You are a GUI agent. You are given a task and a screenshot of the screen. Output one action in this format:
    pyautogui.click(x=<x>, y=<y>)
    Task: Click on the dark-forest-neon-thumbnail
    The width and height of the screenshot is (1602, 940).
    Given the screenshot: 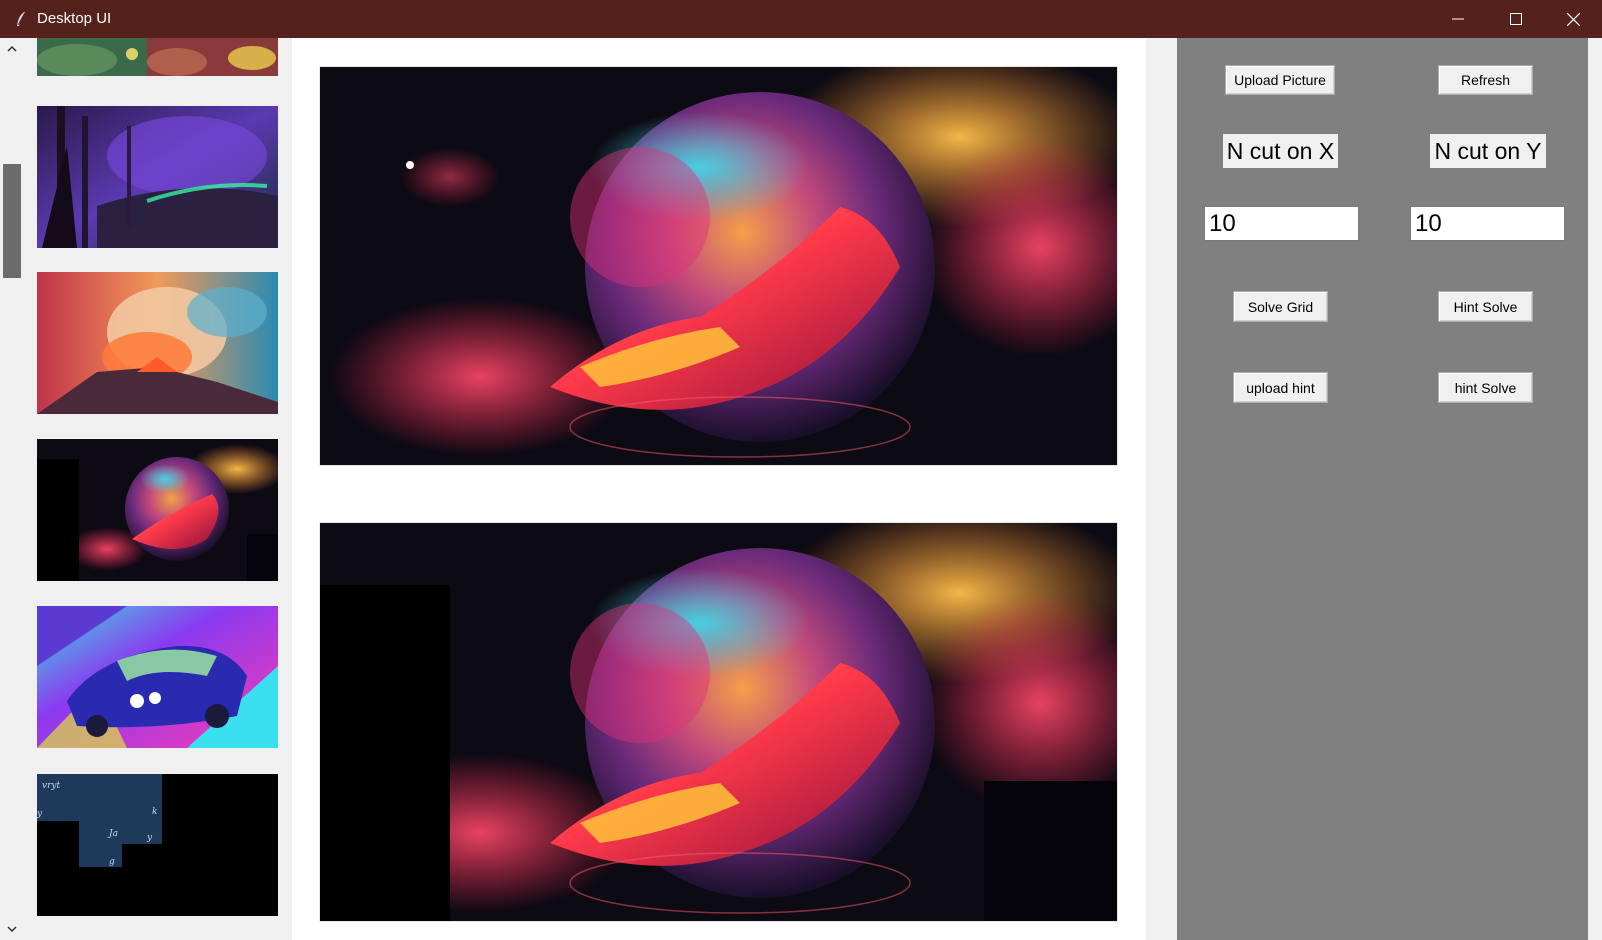 What is the action you would take?
    pyautogui.click(x=157, y=177)
    